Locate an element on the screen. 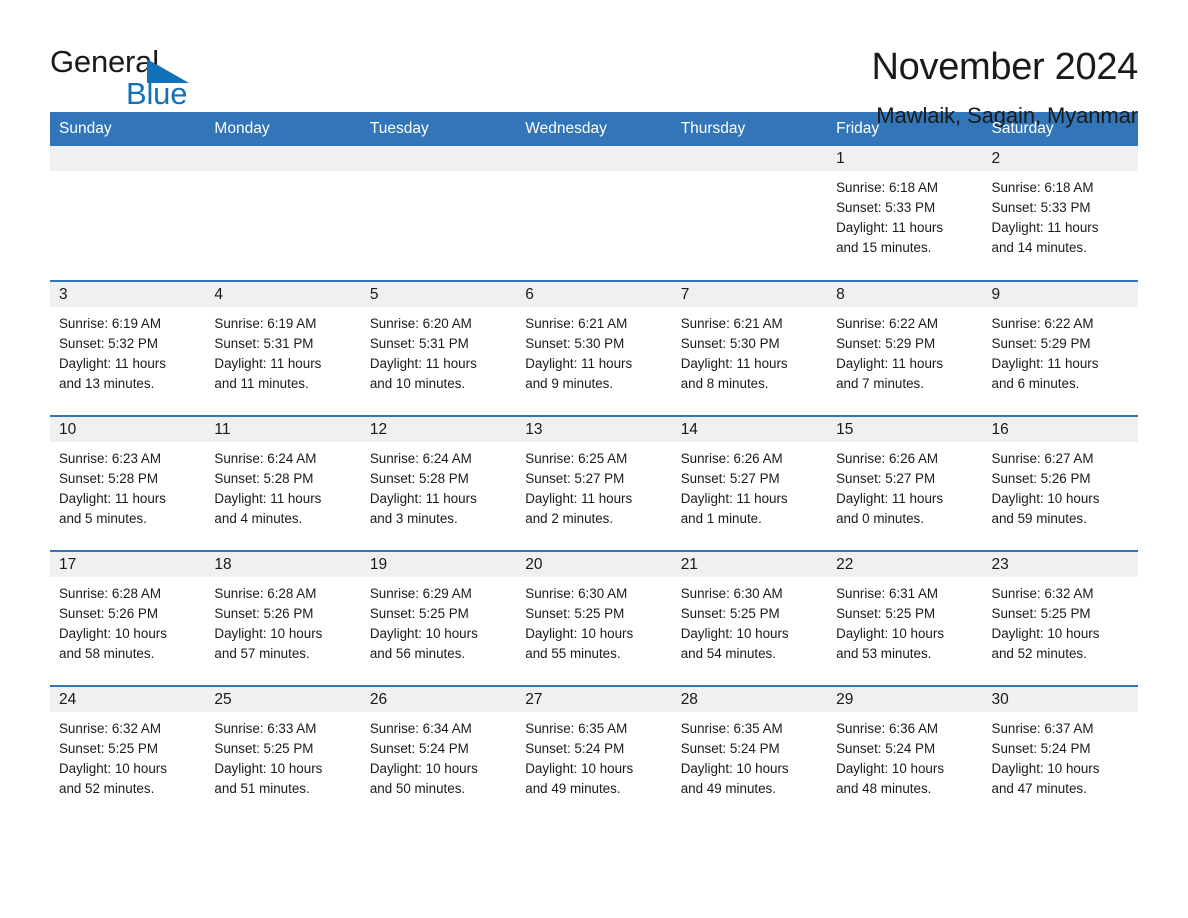 Image resolution: width=1188 pixels, height=918 pixels. day-number: 22 is located at coordinates (905, 564).